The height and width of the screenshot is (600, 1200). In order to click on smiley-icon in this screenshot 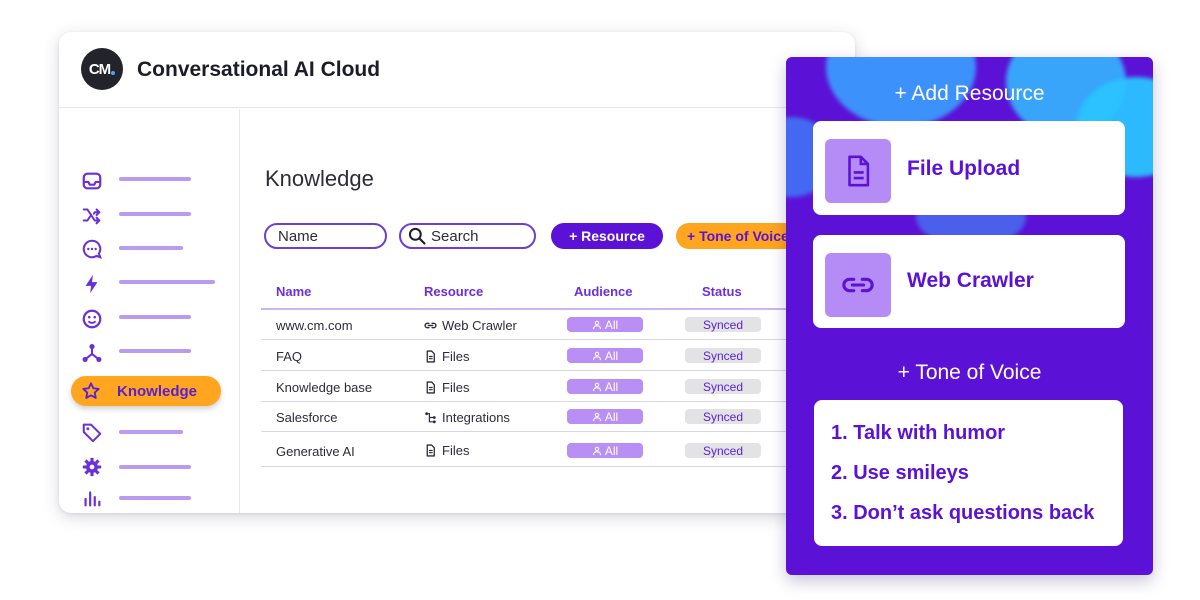, I will do `click(92, 319)`.